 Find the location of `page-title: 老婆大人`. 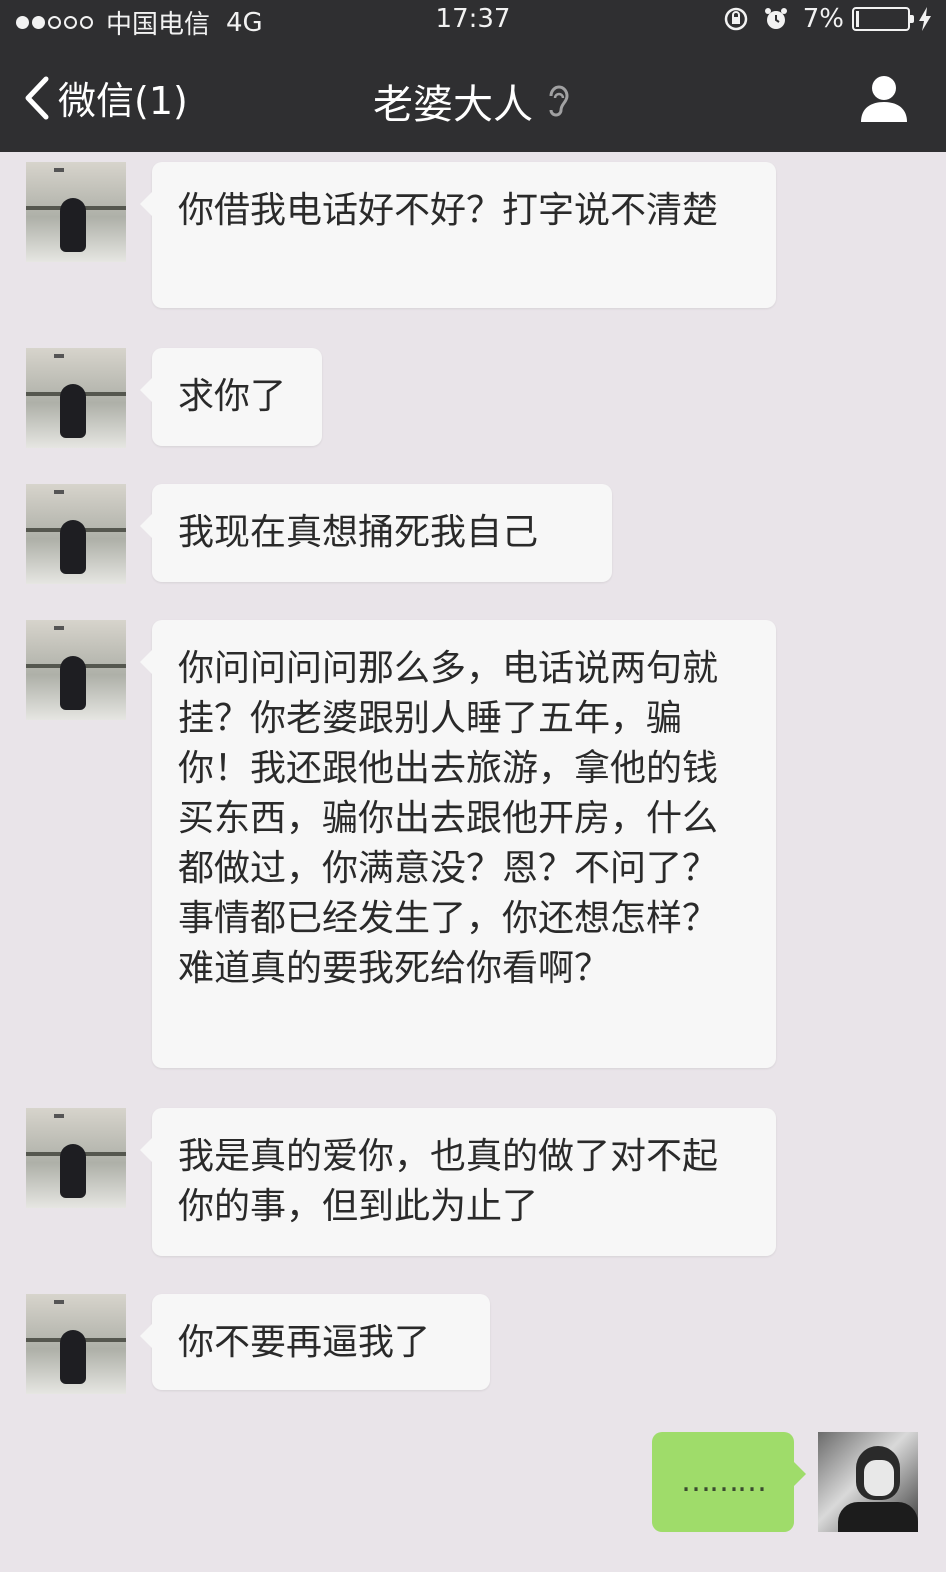

page-title: 老婆大人 is located at coordinates (453, 105).